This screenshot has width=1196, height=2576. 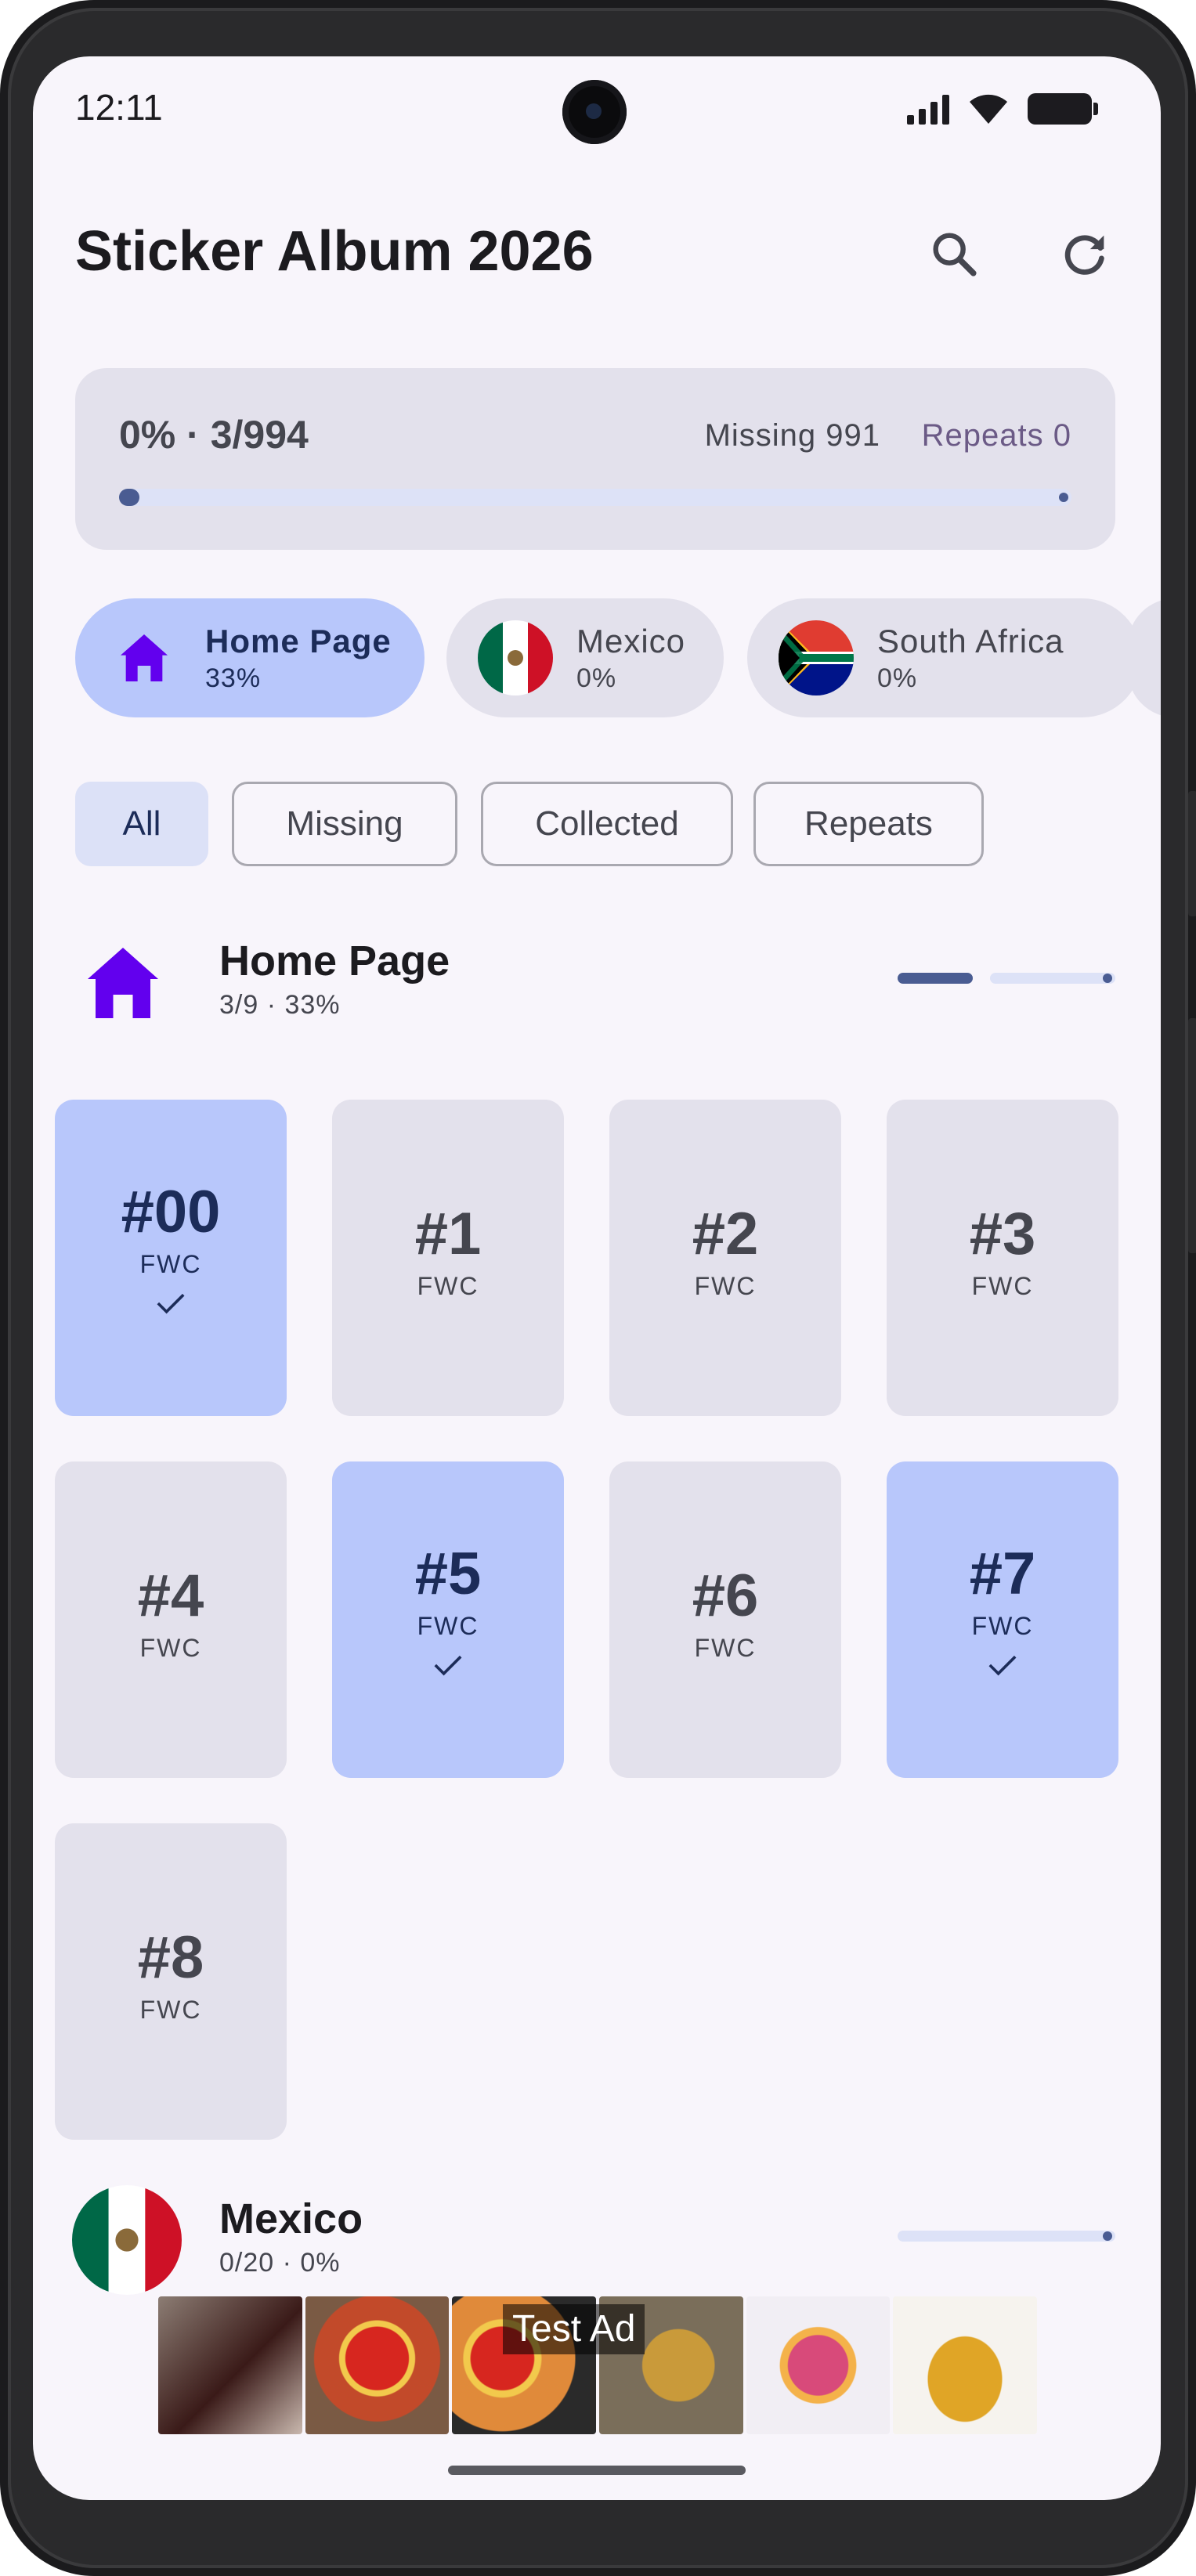 I want to click on filter-chip-repeats: Repeats, so click(x=868, y=824).